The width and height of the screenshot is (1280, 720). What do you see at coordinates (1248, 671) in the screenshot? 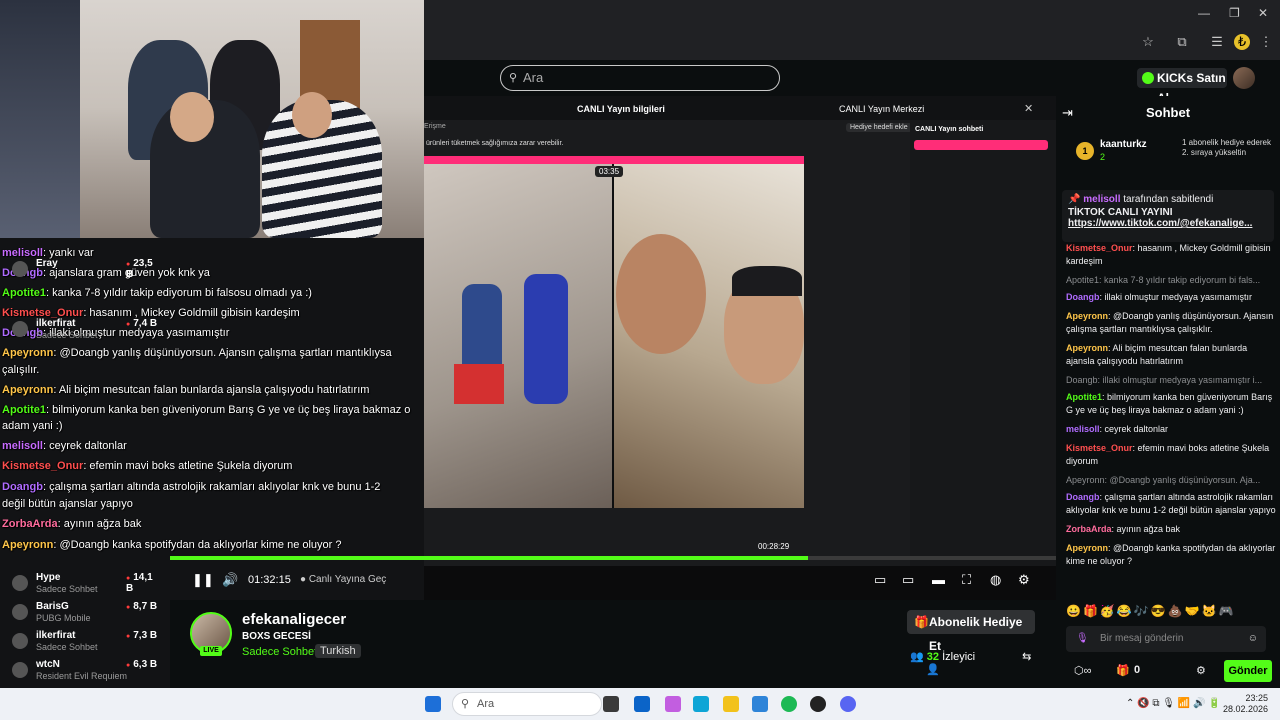
I see `send-button: Gönder` at bounding box center [1248, 671].